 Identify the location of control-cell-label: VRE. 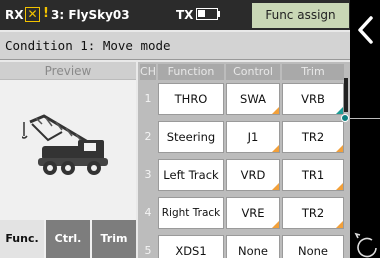
(253, 213).